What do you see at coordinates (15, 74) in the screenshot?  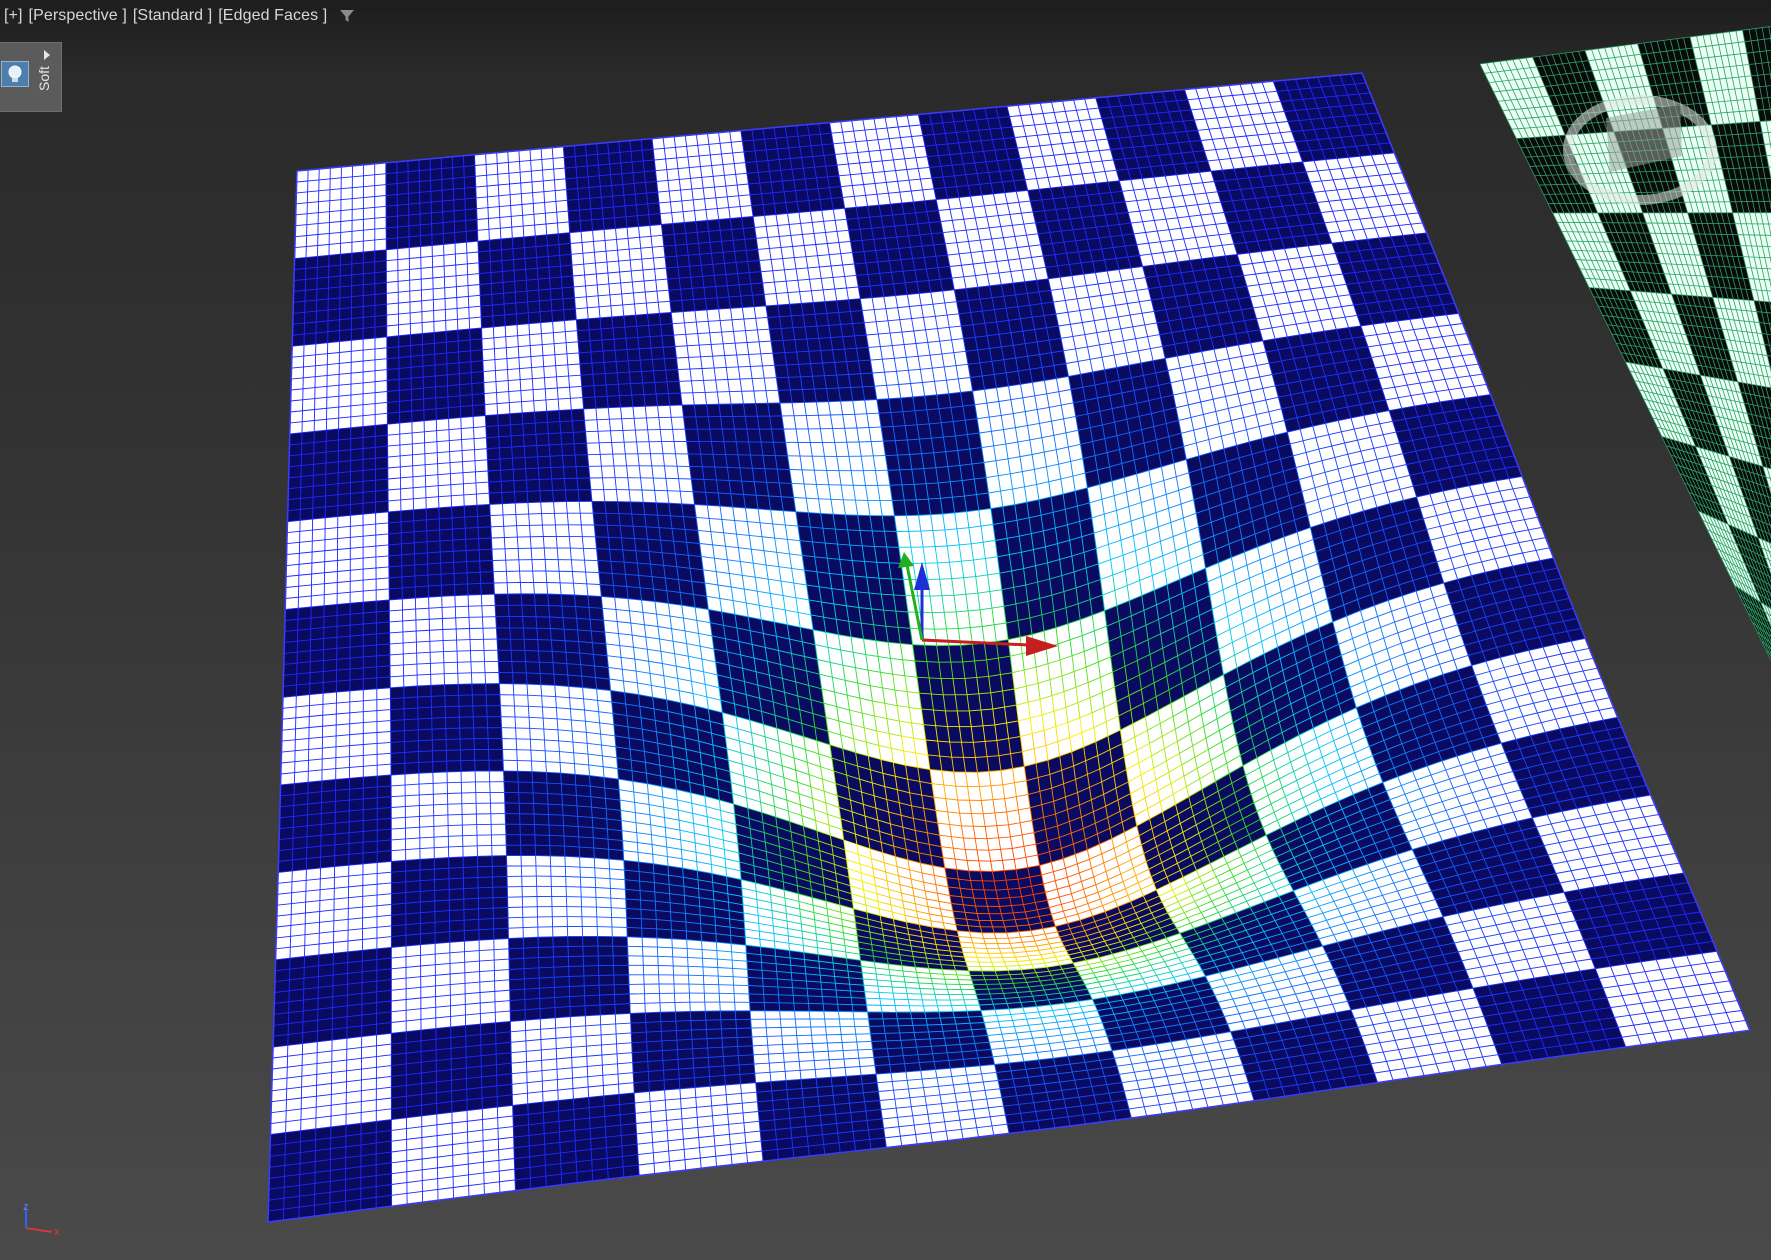 I see `light-bulb-icon` at bounding box center [15, 74].